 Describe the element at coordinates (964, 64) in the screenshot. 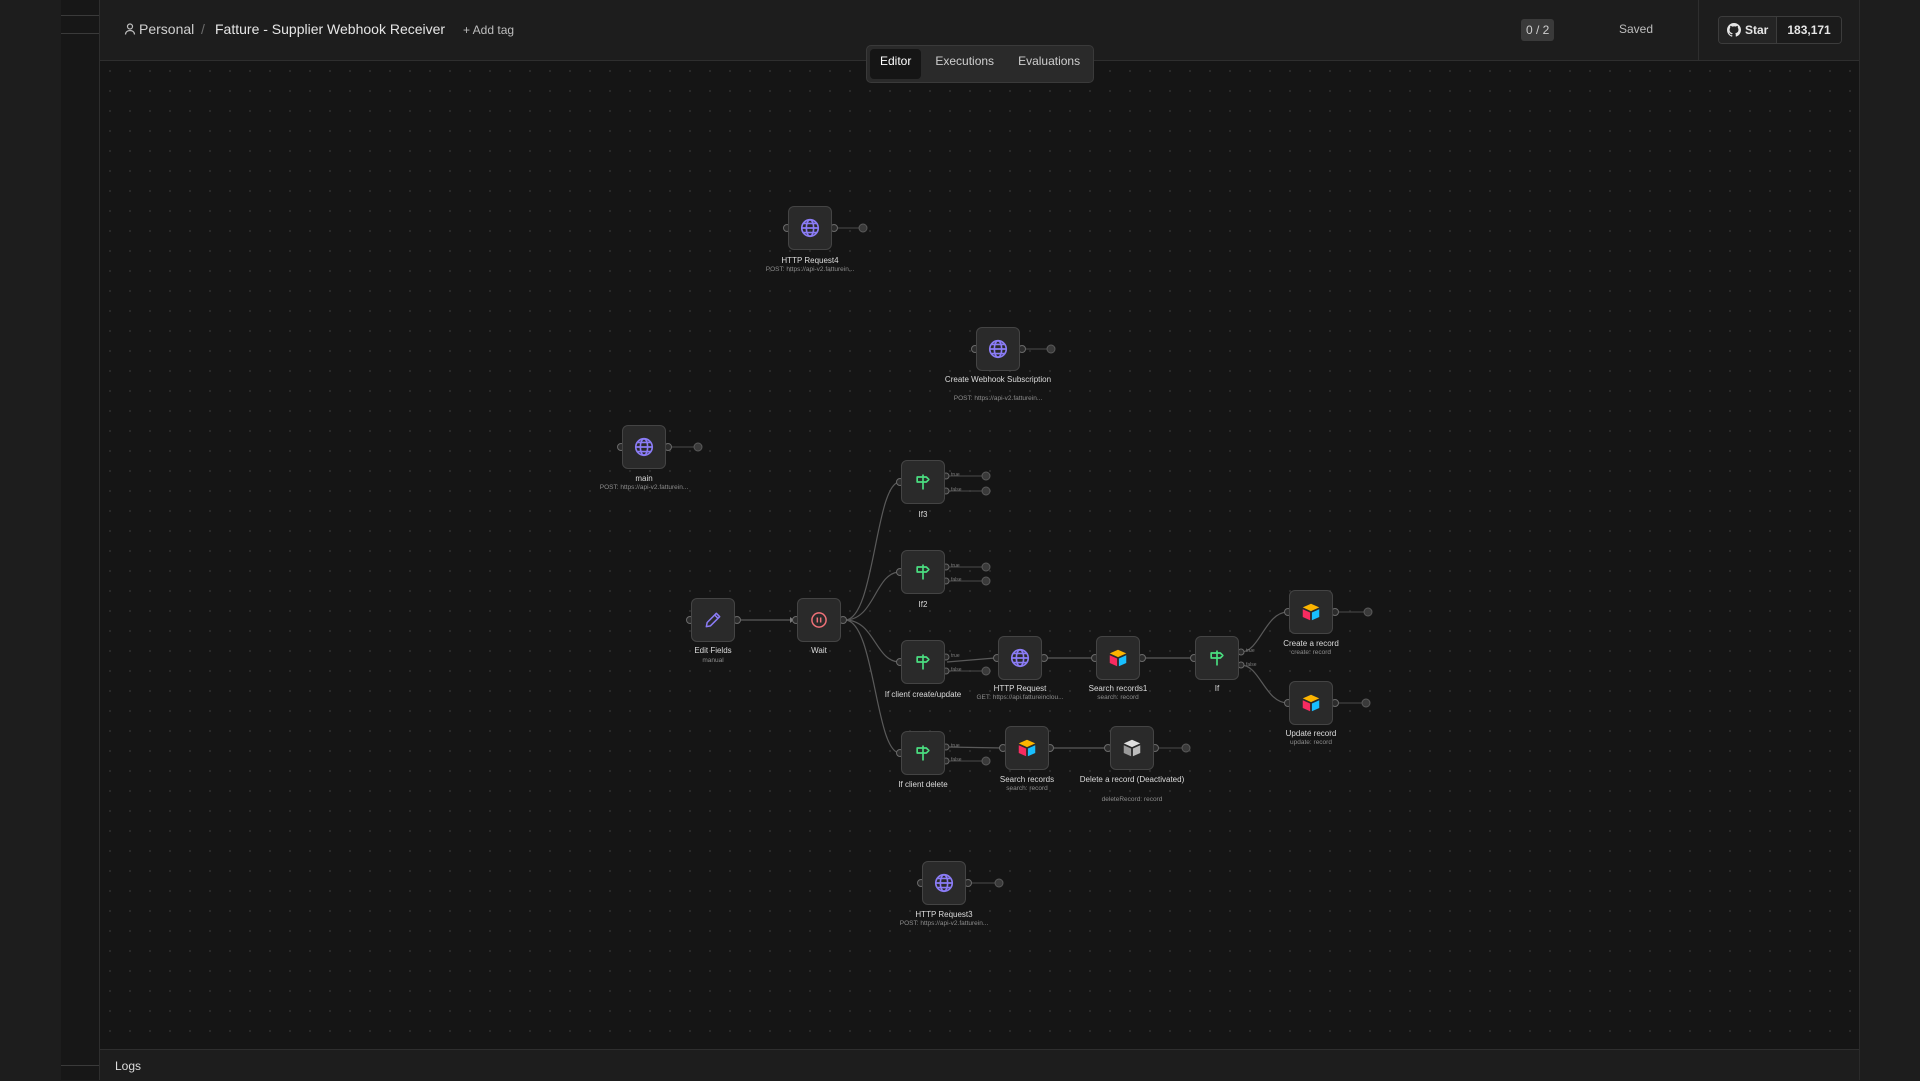

I see `tab-executions: Executions` at that location.